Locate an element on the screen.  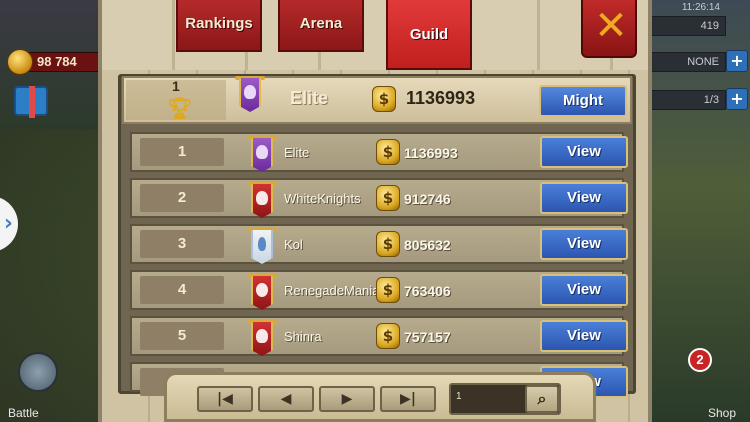
guild-power: 757157 is located at coordinates (427, 337).